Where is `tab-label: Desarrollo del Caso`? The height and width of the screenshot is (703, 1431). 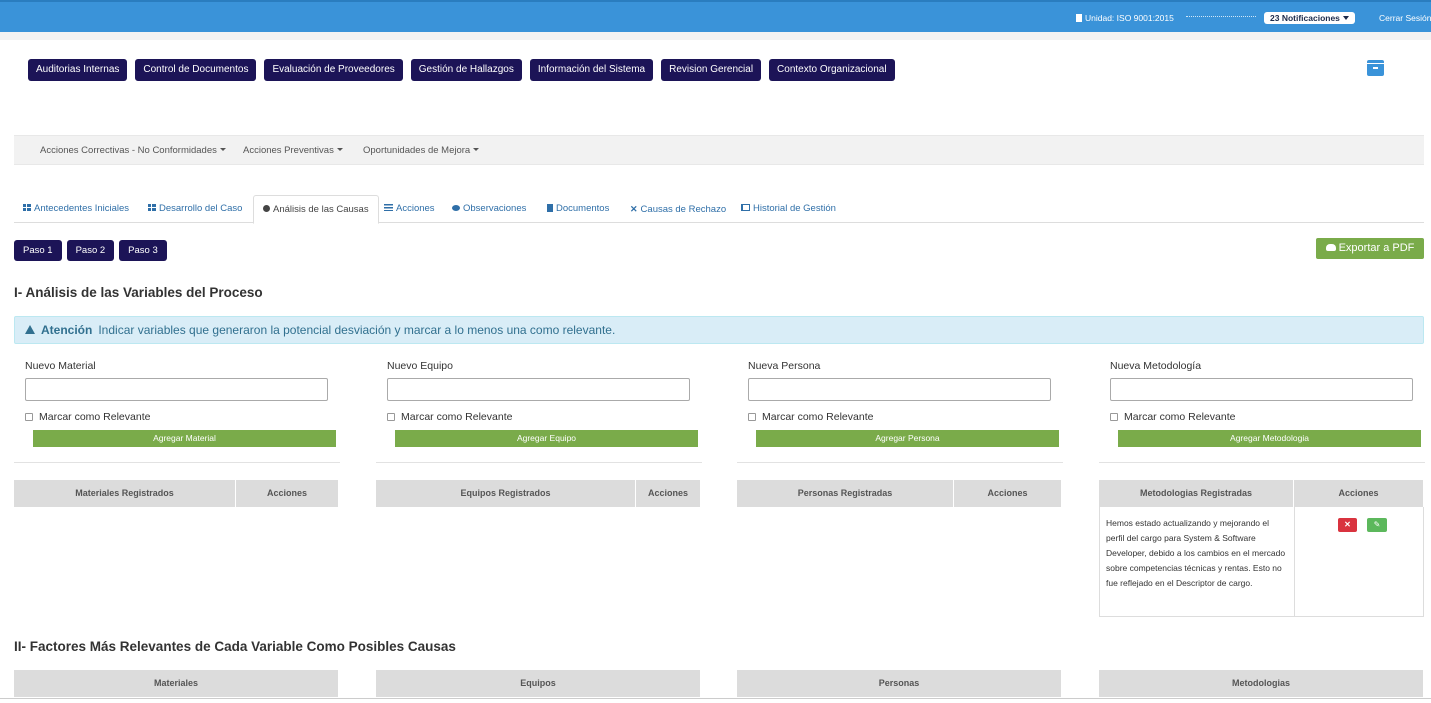
tab-label: Desarrollo del Caso is located at coordinates (201, 208).